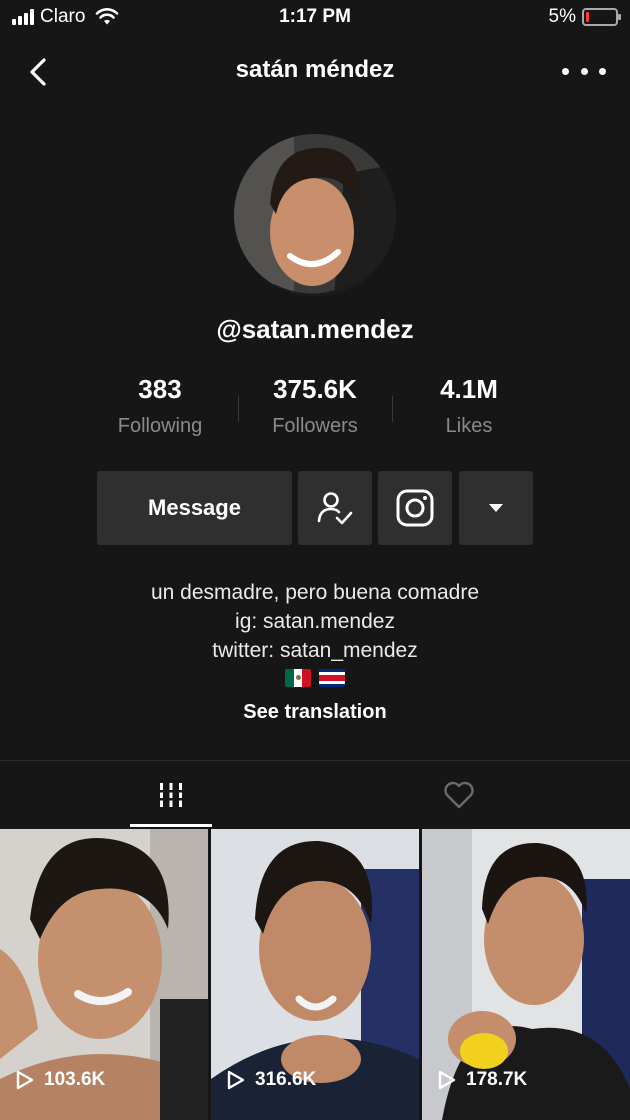 The height and width of the screenshot is (1120, 630). I want to click on costa-rica-flag-icon, so click(332, 678).